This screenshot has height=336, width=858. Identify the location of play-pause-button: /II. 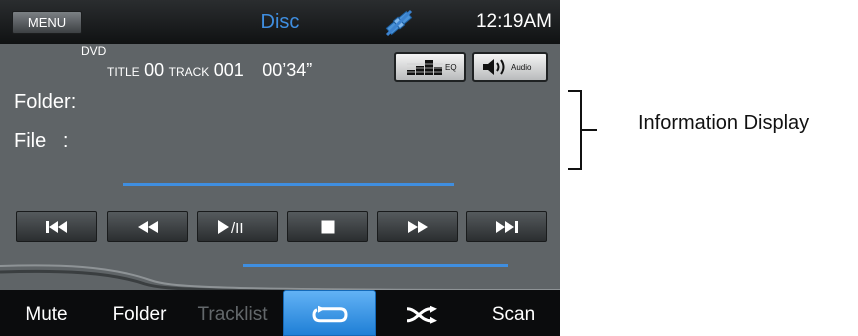
(237, 226).